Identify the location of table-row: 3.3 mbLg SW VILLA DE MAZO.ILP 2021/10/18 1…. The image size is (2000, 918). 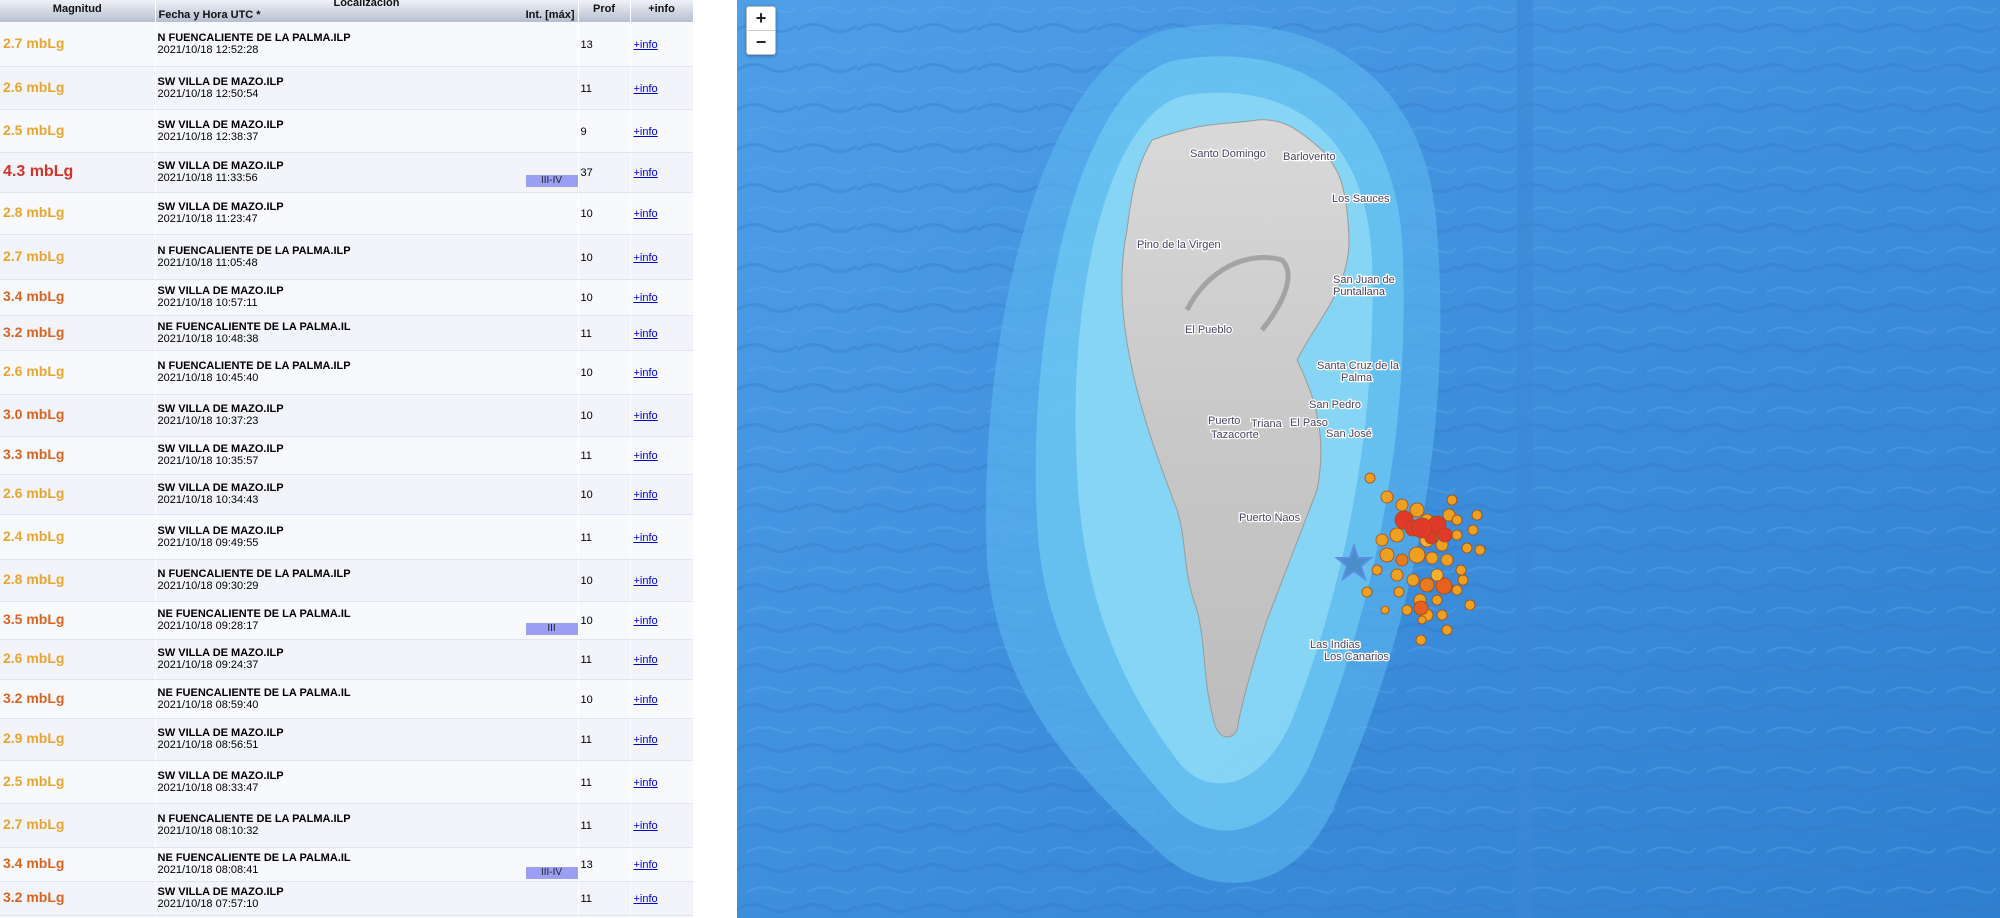
(346, 455).